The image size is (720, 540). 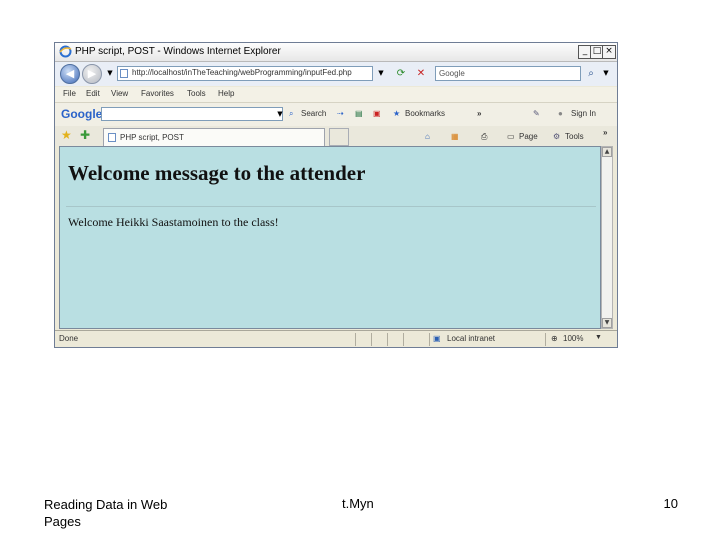 I want to click on menu-bar: File Edit View Favorites Tools Help, so click(x=336, y=94).